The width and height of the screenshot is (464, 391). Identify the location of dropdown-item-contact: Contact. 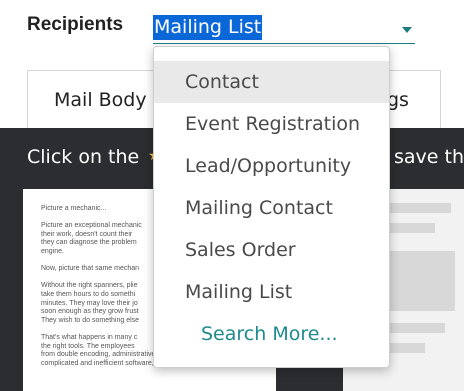
(271, 82).